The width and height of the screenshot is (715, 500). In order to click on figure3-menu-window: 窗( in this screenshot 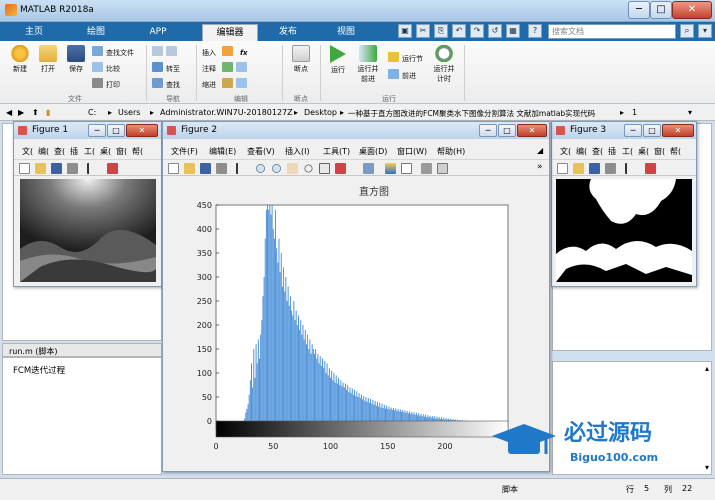, I will do `click(659, 151)`.